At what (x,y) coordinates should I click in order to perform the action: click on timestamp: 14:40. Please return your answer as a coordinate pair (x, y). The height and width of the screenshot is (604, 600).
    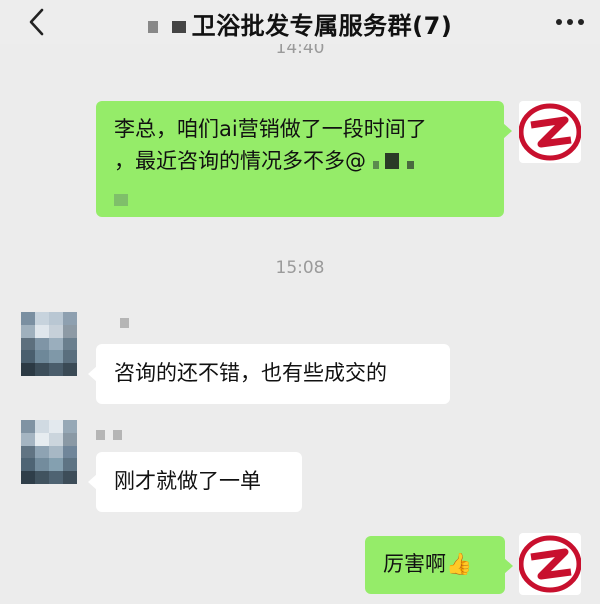
    Looking at the image, I should click on (300, 51).